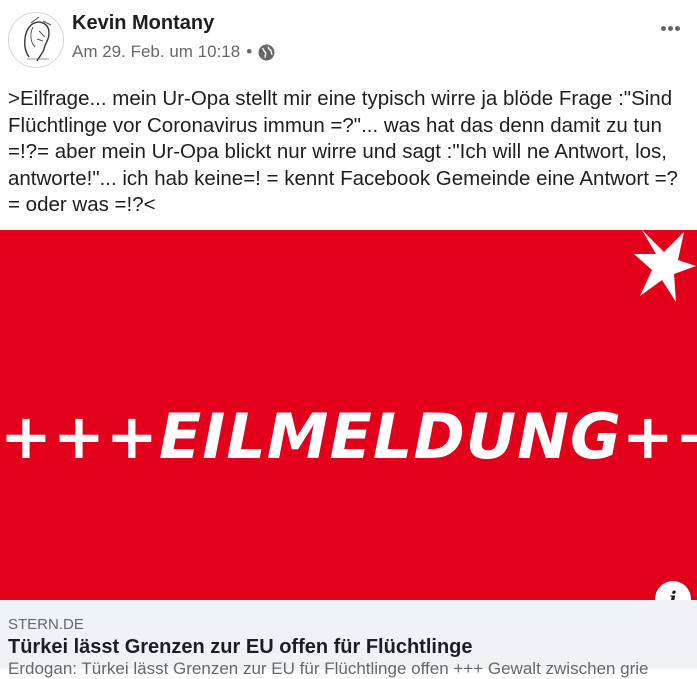 This screenshot has width=697, height=679. What do you see at coordinates (665, 266) in the screenshot?
I see `stern-star-logo` at bounding box center [665, 266].